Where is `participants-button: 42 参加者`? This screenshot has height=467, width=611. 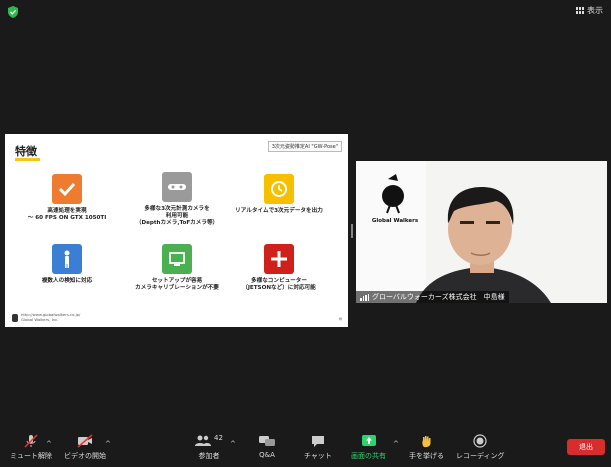 participants-button: 42 参加者 is located at coordinates (209, 447).